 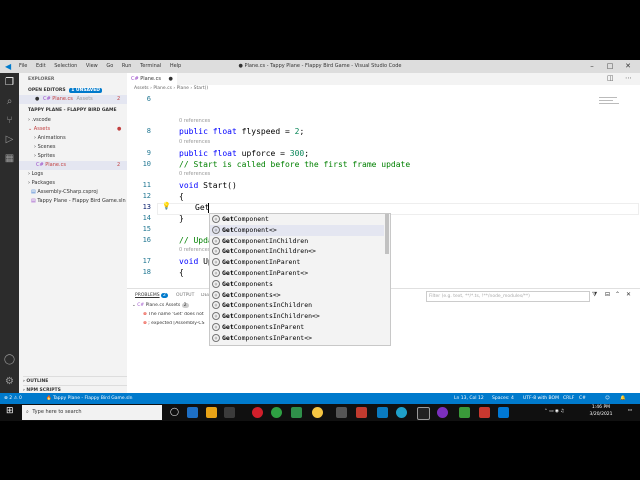 I want to click on filter-icon: ⧩, so click(x=594, y=295).